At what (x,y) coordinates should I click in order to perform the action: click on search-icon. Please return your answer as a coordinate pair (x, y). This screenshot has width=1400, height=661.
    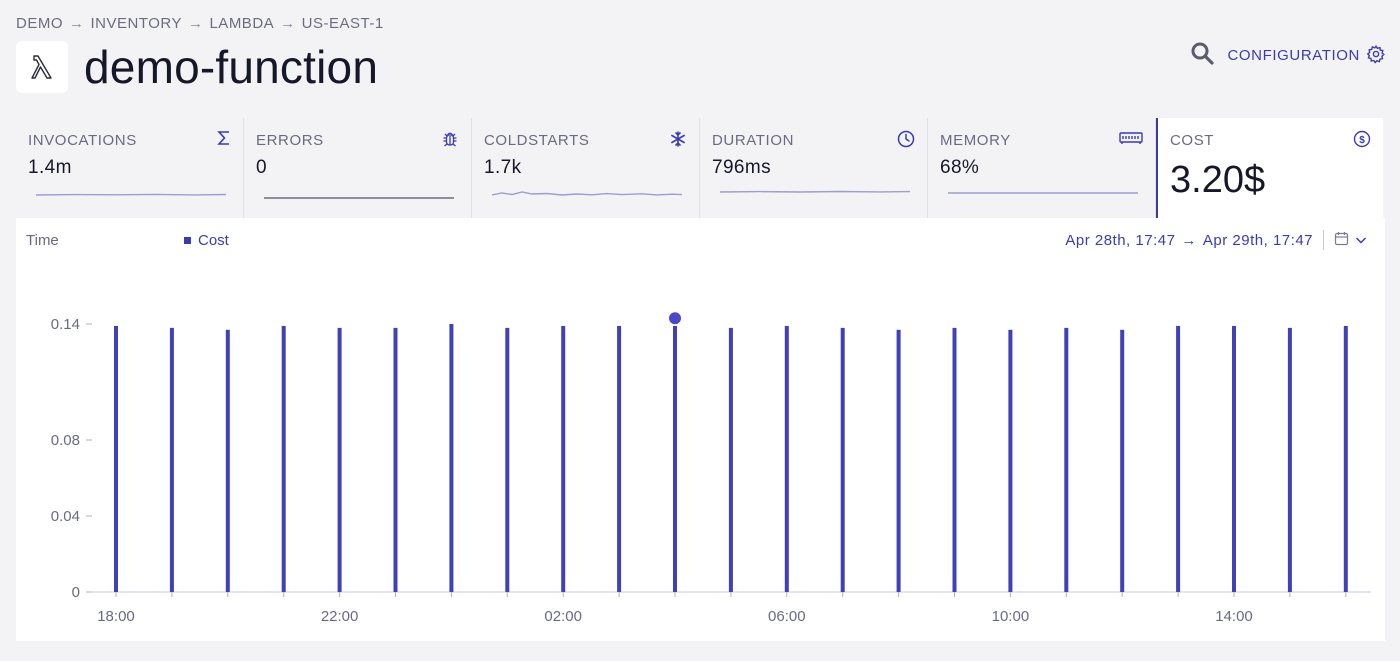
    Looking at the image, I should click on (1202, 55).